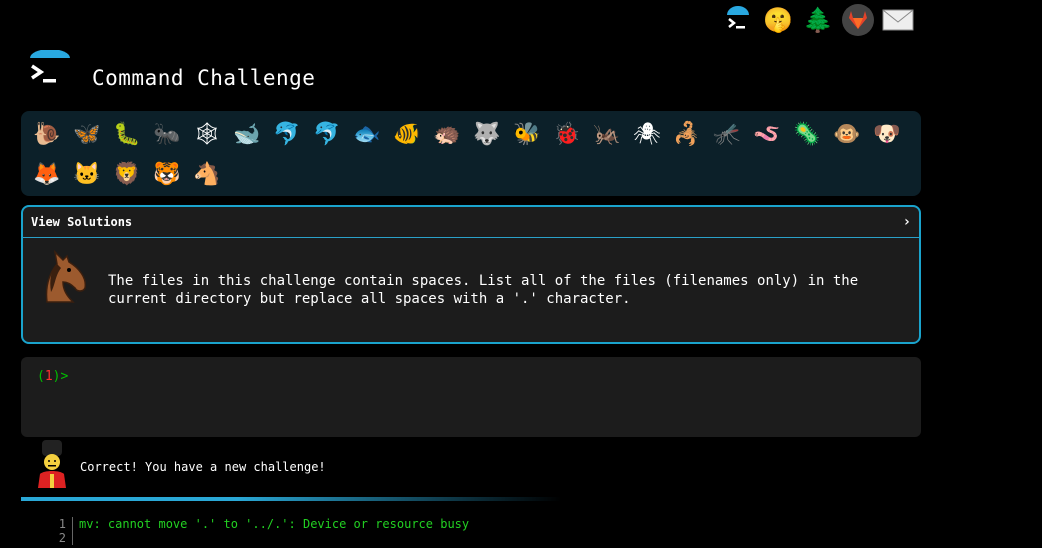  Describe the element at coordinates (203, 467) in the screenshot. I see `status-message: Correct! You have a new challenge!` at that location.